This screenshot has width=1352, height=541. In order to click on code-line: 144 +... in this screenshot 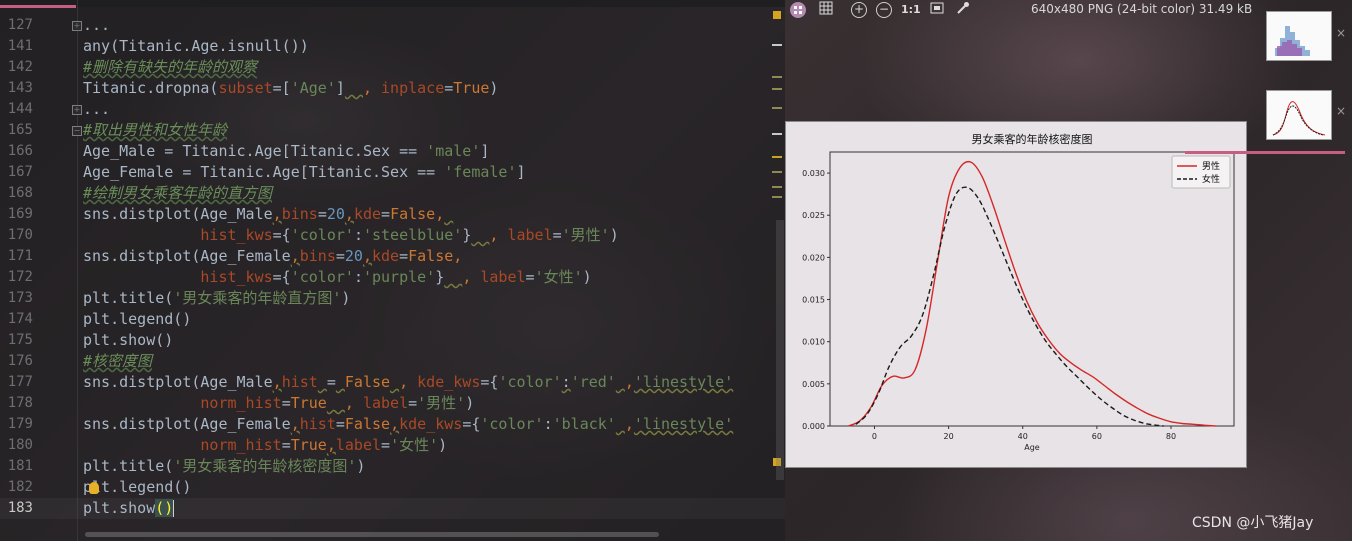, I will do `click(392, 109)`.